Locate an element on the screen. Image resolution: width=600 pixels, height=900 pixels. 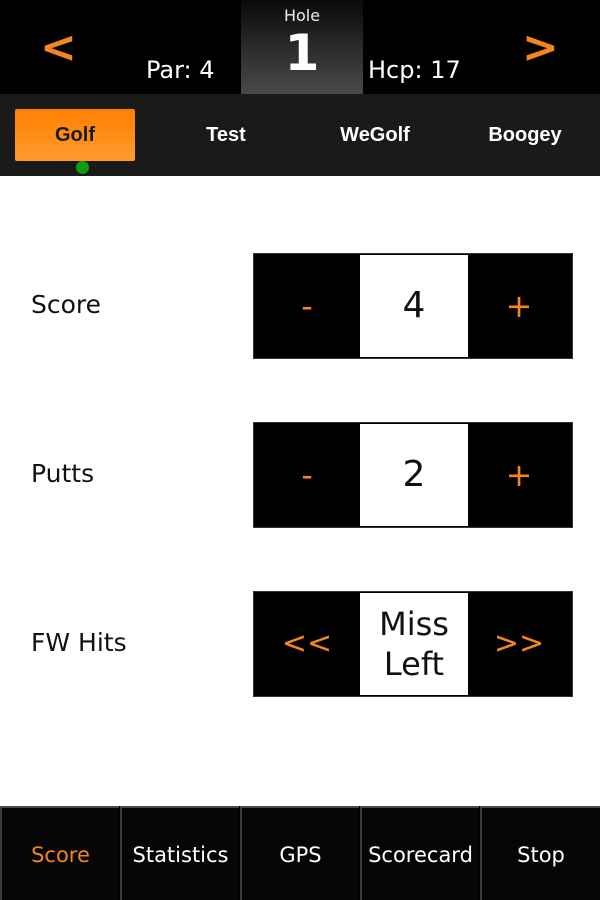
hole-indicator: Hole 1 is located at coordinates (302, 47).